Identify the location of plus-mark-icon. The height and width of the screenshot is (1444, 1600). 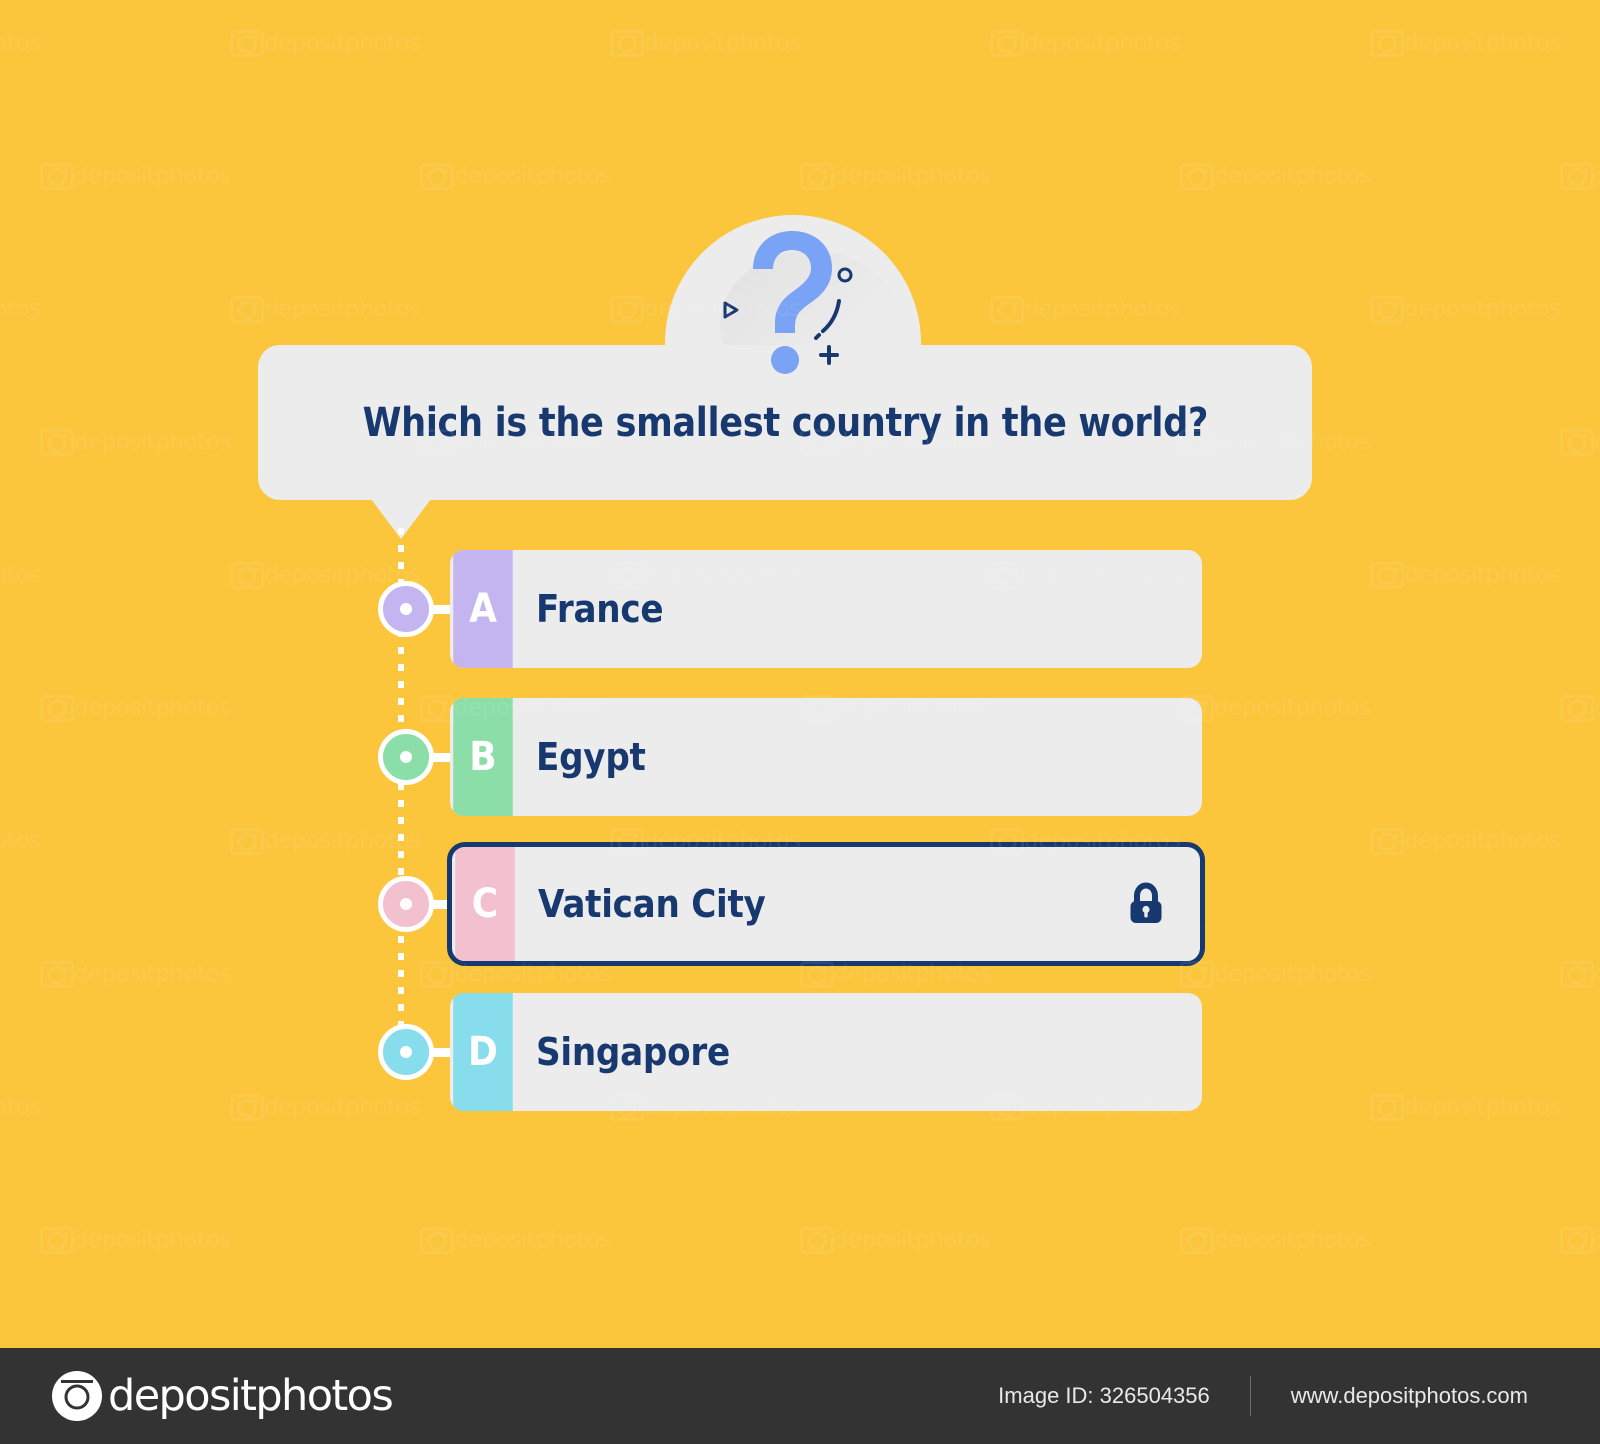
(829, 355).